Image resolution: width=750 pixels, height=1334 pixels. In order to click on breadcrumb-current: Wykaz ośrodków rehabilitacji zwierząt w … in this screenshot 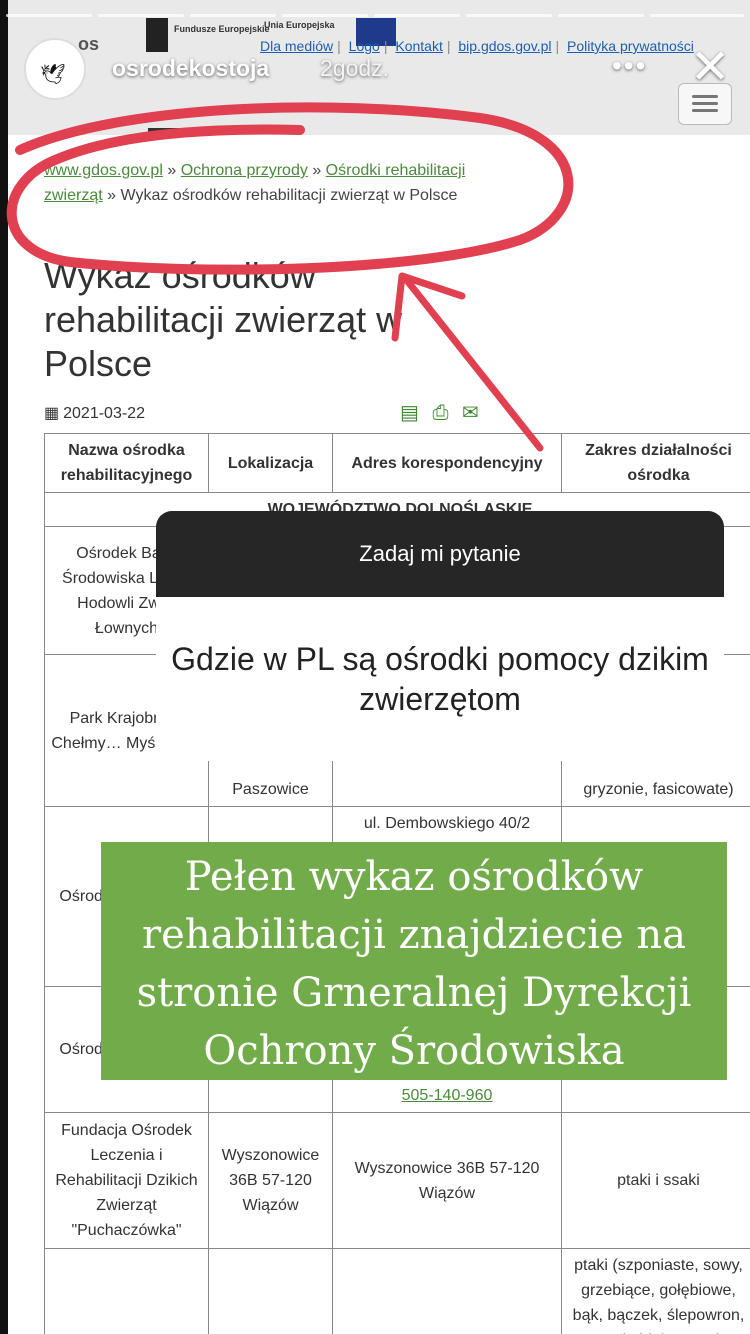, I will do `click(289, 195)`.